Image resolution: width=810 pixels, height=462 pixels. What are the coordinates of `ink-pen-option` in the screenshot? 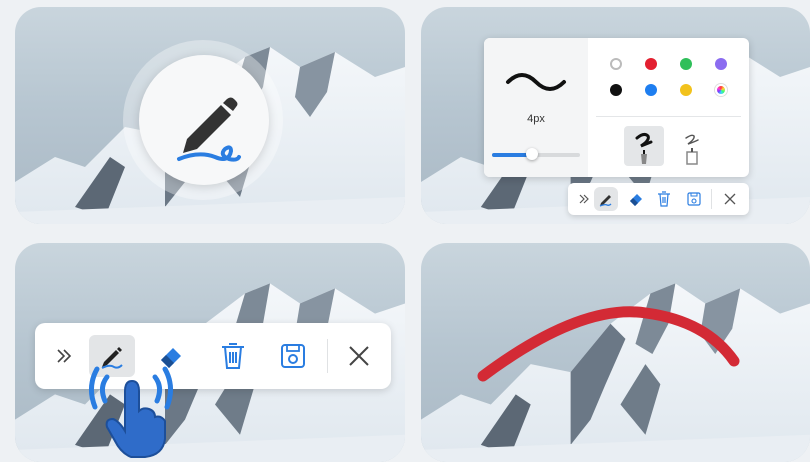 It's located at (692, 146).